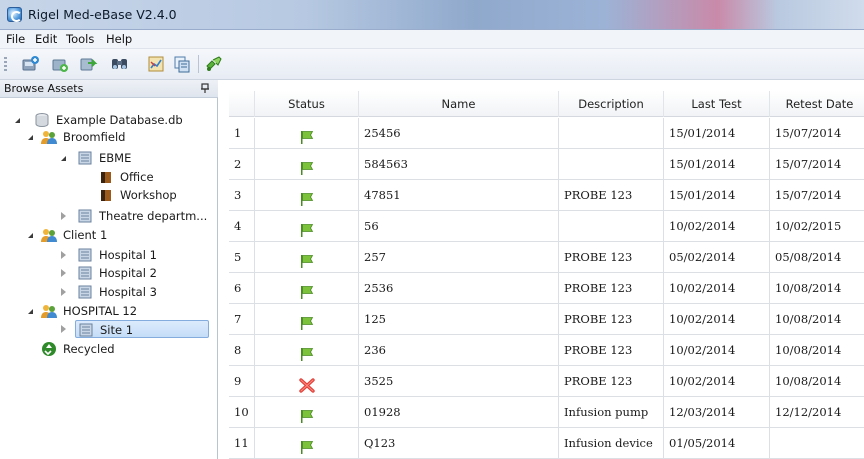 The height and width of the screenshot is (459, 864). I want to click on tree-node-hospital2: Hospital 2, so click(109, 273).